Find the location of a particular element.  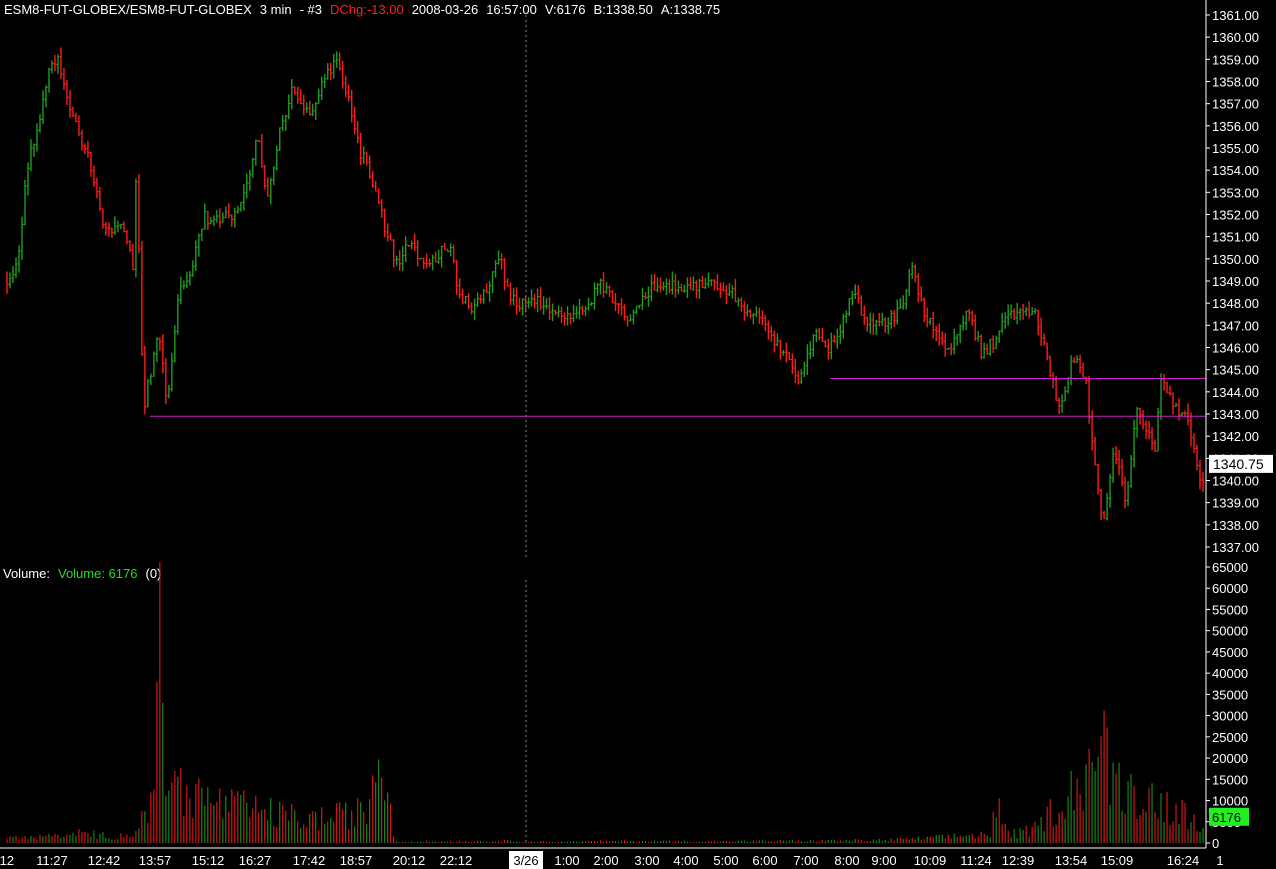

price-tick-label: 1337.00 is located at coordinates (1235, 547).